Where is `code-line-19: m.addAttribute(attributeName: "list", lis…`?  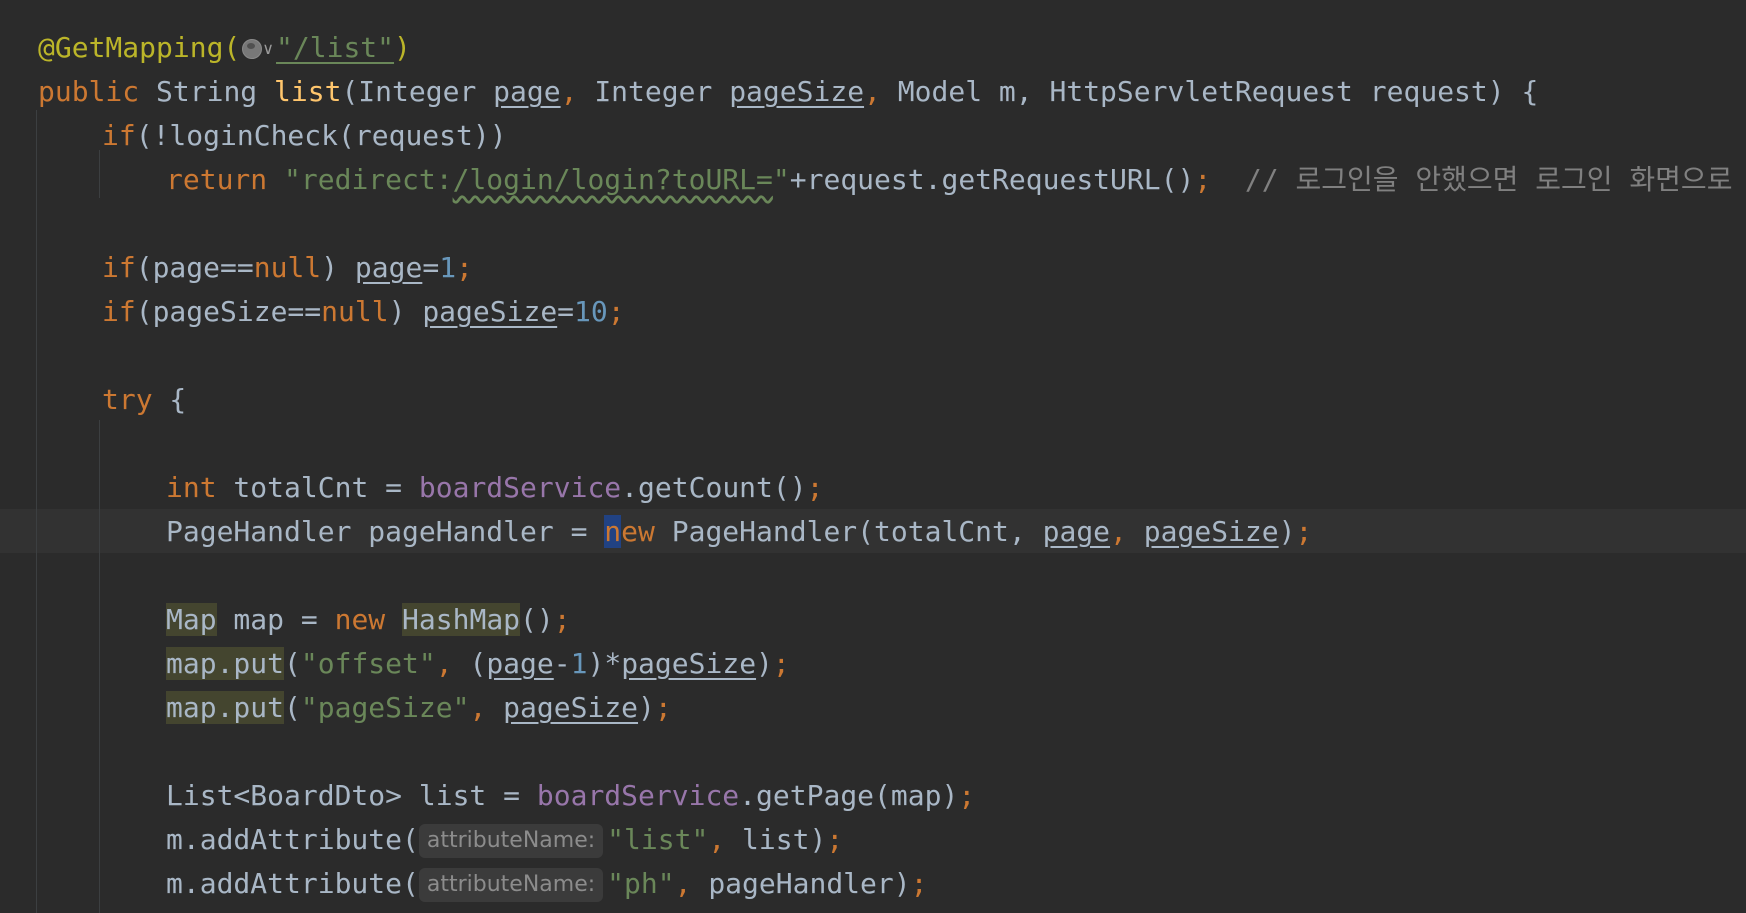
code-line-19: m.addAttribute(attributeName: "list", lis… is located at coordinates (504, 840).